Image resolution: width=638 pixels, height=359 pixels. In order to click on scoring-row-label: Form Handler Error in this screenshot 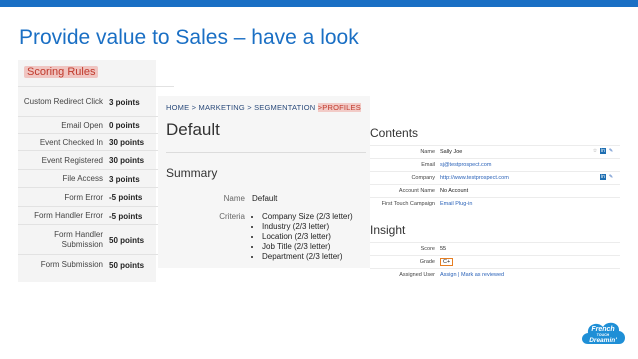, I will do `click(68, 215)`.